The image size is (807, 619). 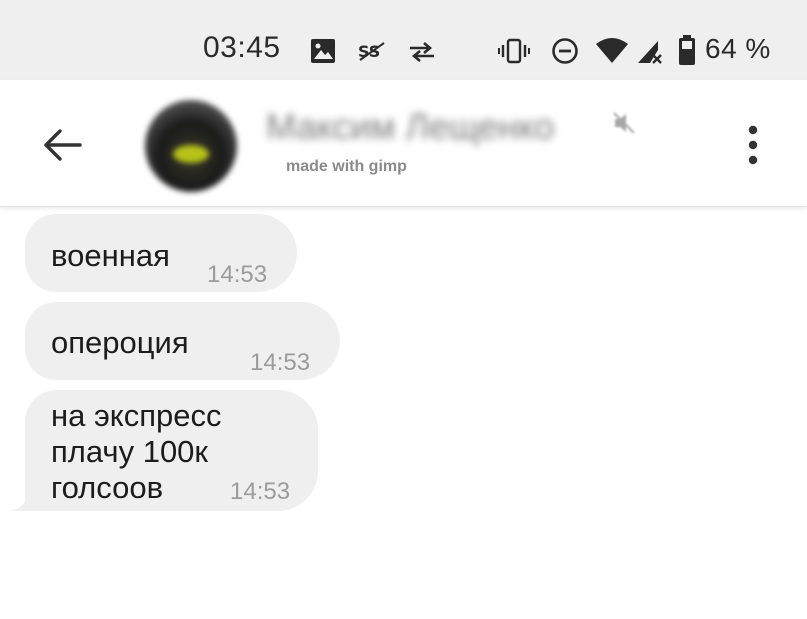 I want to click on back-button, so click(x=62, y=145).